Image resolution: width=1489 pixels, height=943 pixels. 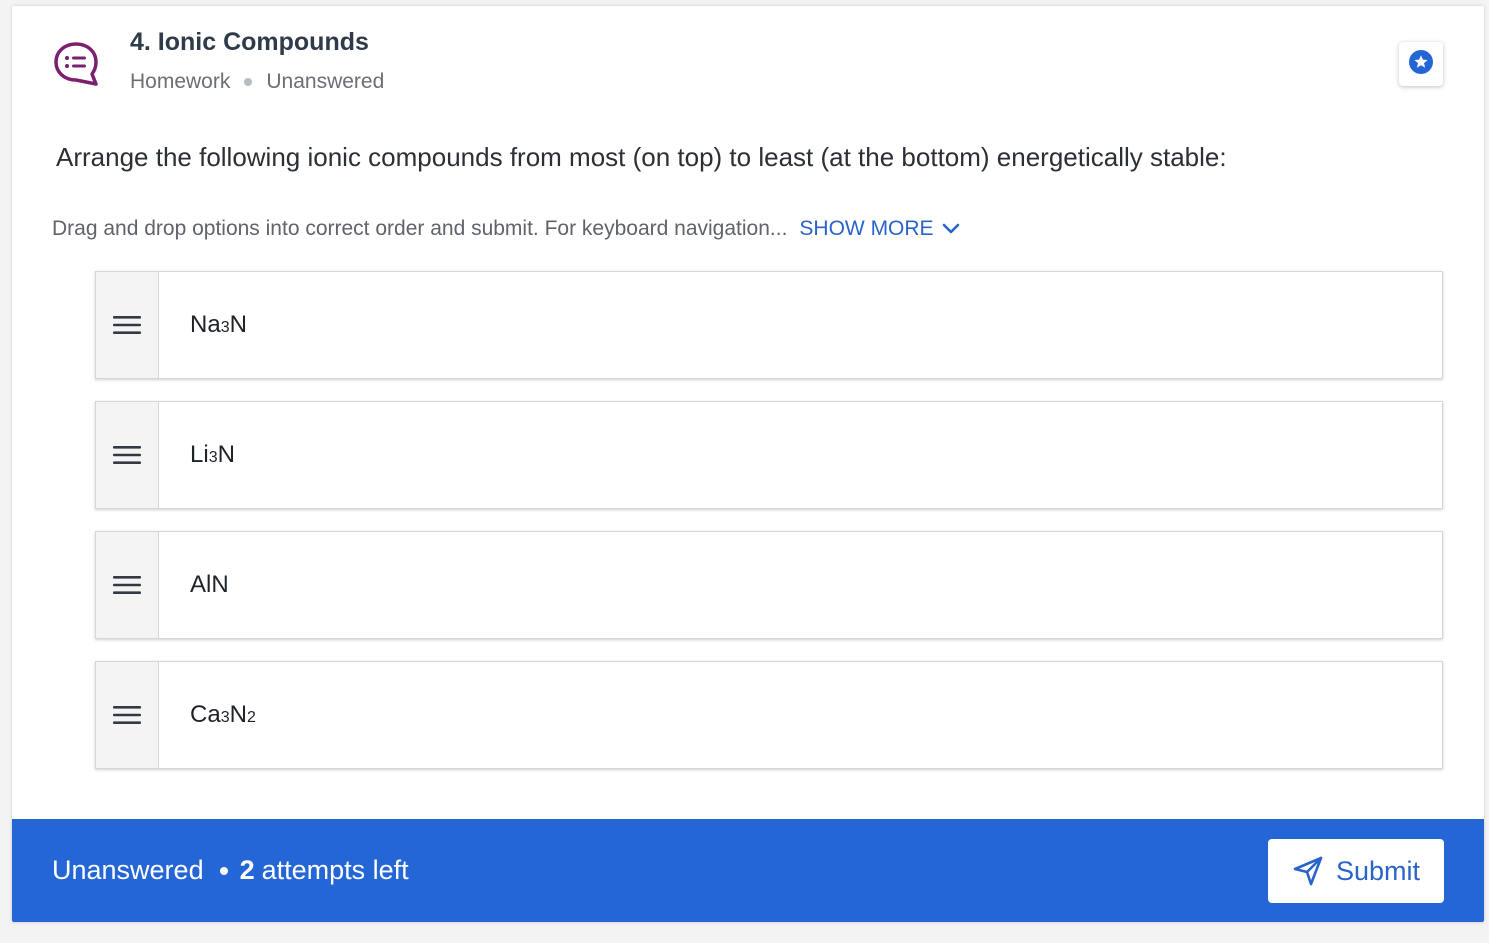 I want to click on sortable-option-aln: AlN, so click(x=769, y=585).